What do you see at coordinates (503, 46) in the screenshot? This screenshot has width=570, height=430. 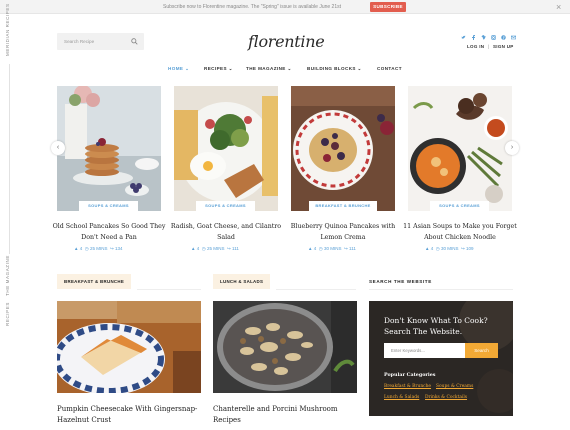 I see `signup-link: SIGN UP` at bounding box center [503, 46].